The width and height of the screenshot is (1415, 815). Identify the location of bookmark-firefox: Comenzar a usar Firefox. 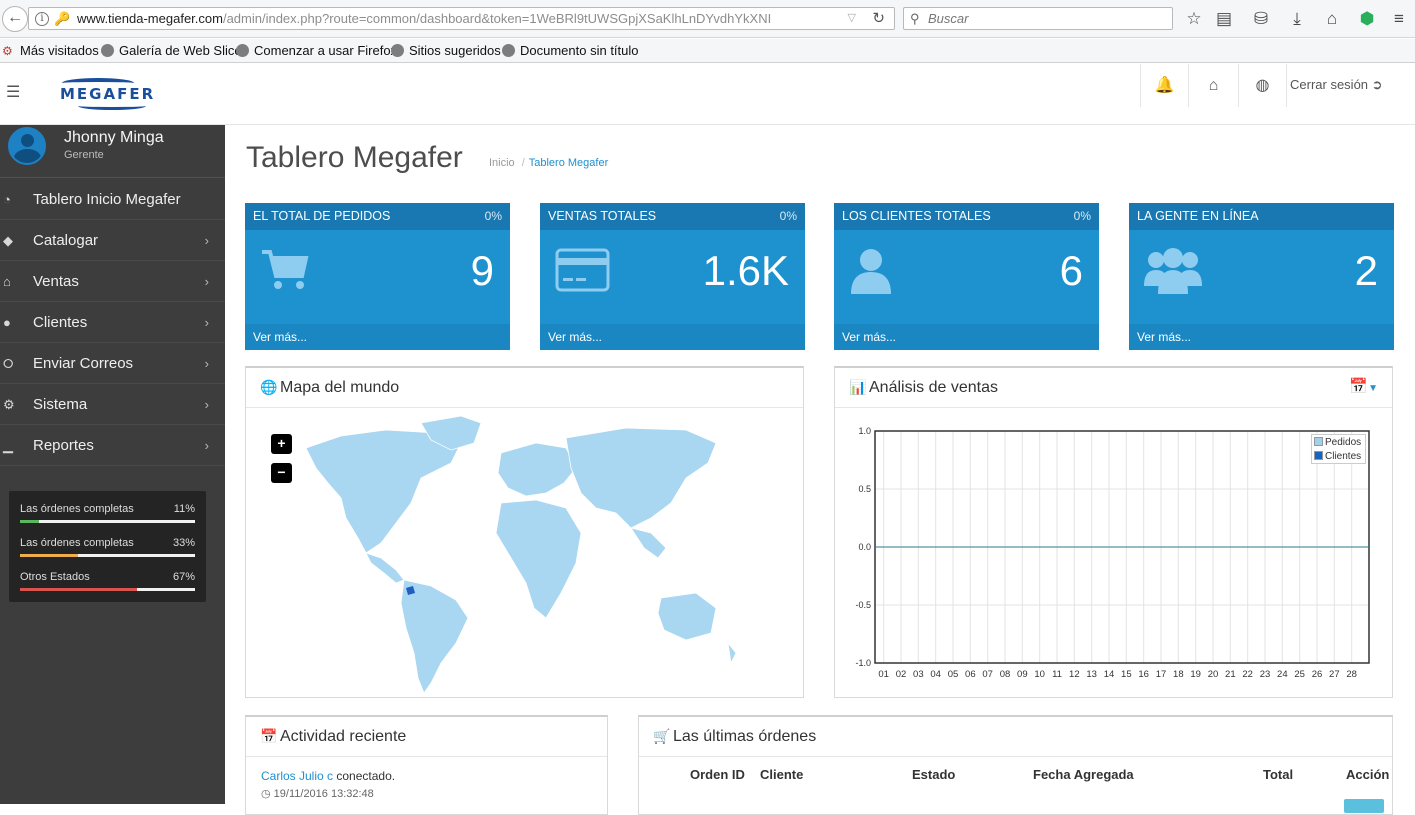
(316, 50).